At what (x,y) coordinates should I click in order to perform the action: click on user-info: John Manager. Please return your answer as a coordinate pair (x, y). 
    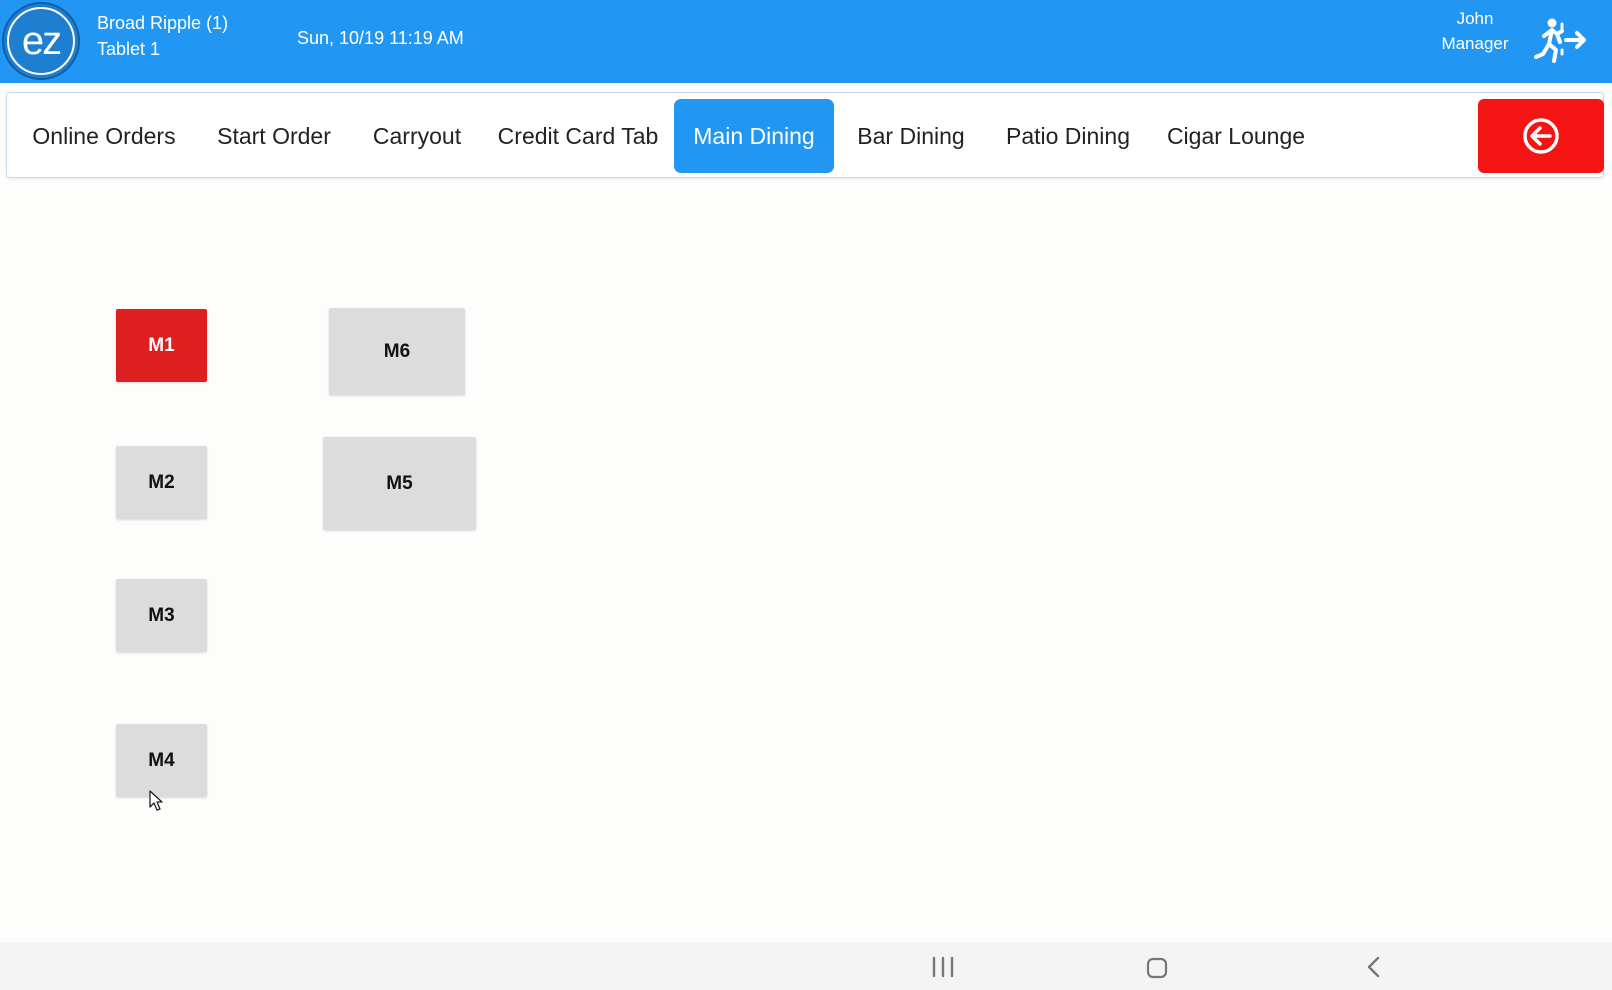
    Looking at the image, I should click on (1475, 31).